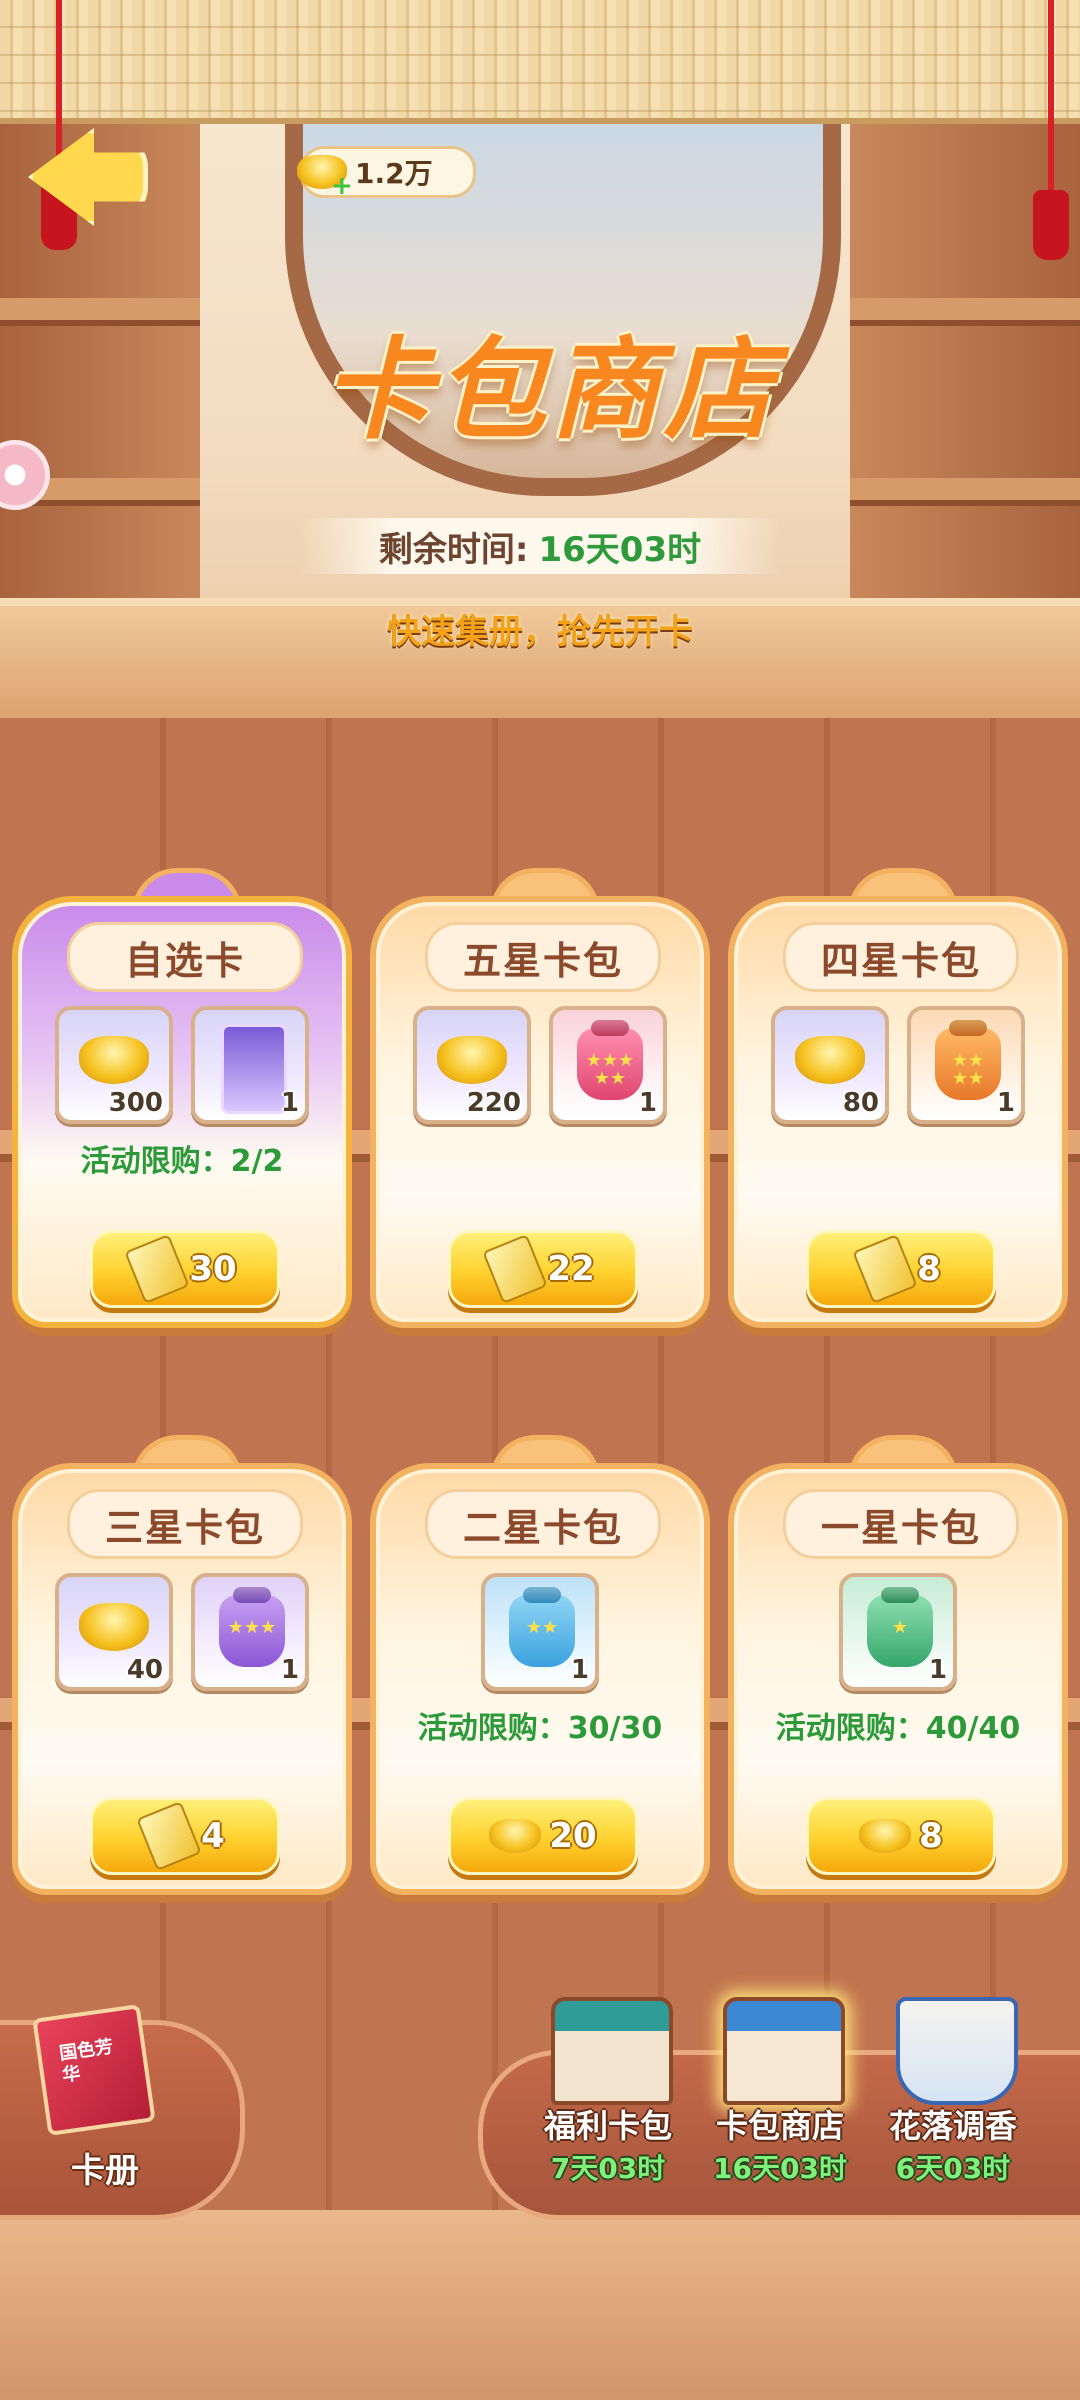  Describe the element at coordinates (543, 1524) in the screenshot. I see `card-title: 二星卡包` at that location.